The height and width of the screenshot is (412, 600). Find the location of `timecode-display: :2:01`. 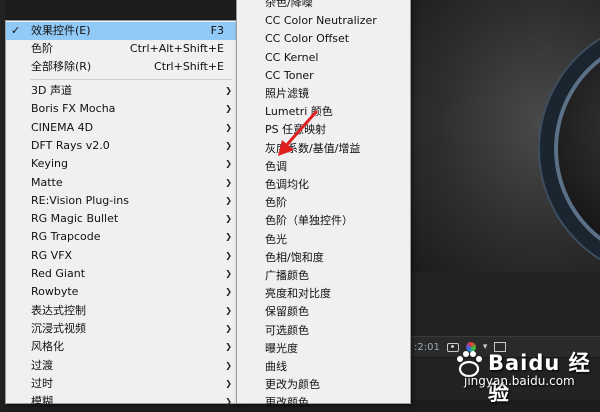

timecode-display: :2:01 is located at coordinates (427, 347).